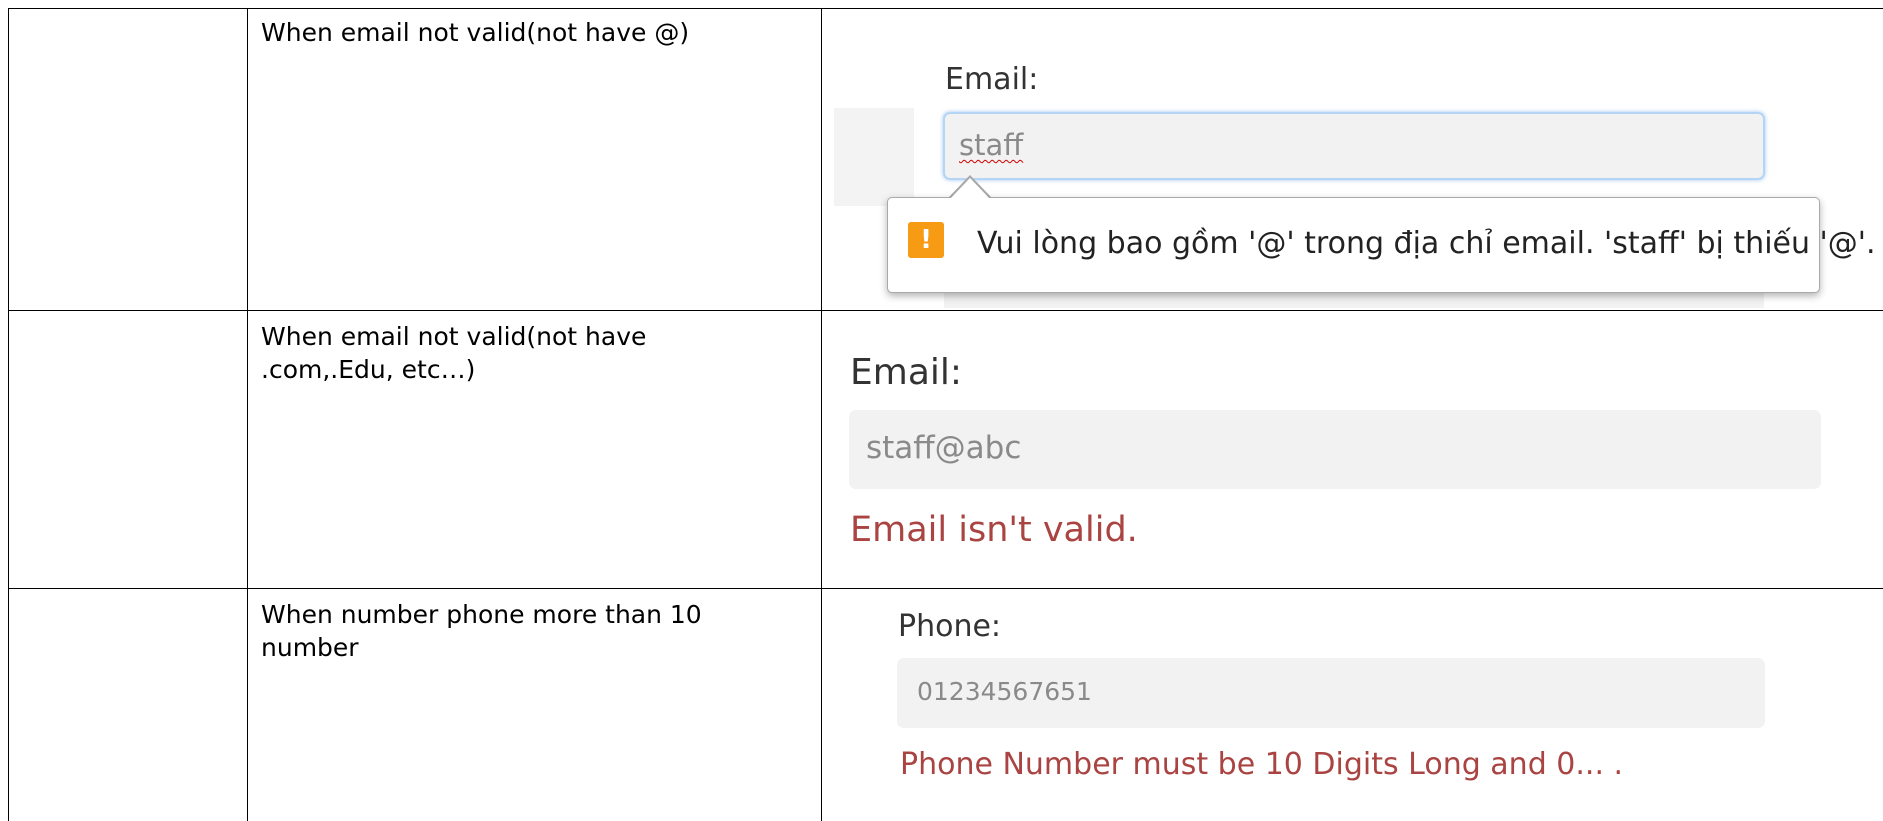 The image size is (1883, 821). Describe the element at coordinates (950, 626) in the screenshot. I see `phone-label: Phone:` at that location.